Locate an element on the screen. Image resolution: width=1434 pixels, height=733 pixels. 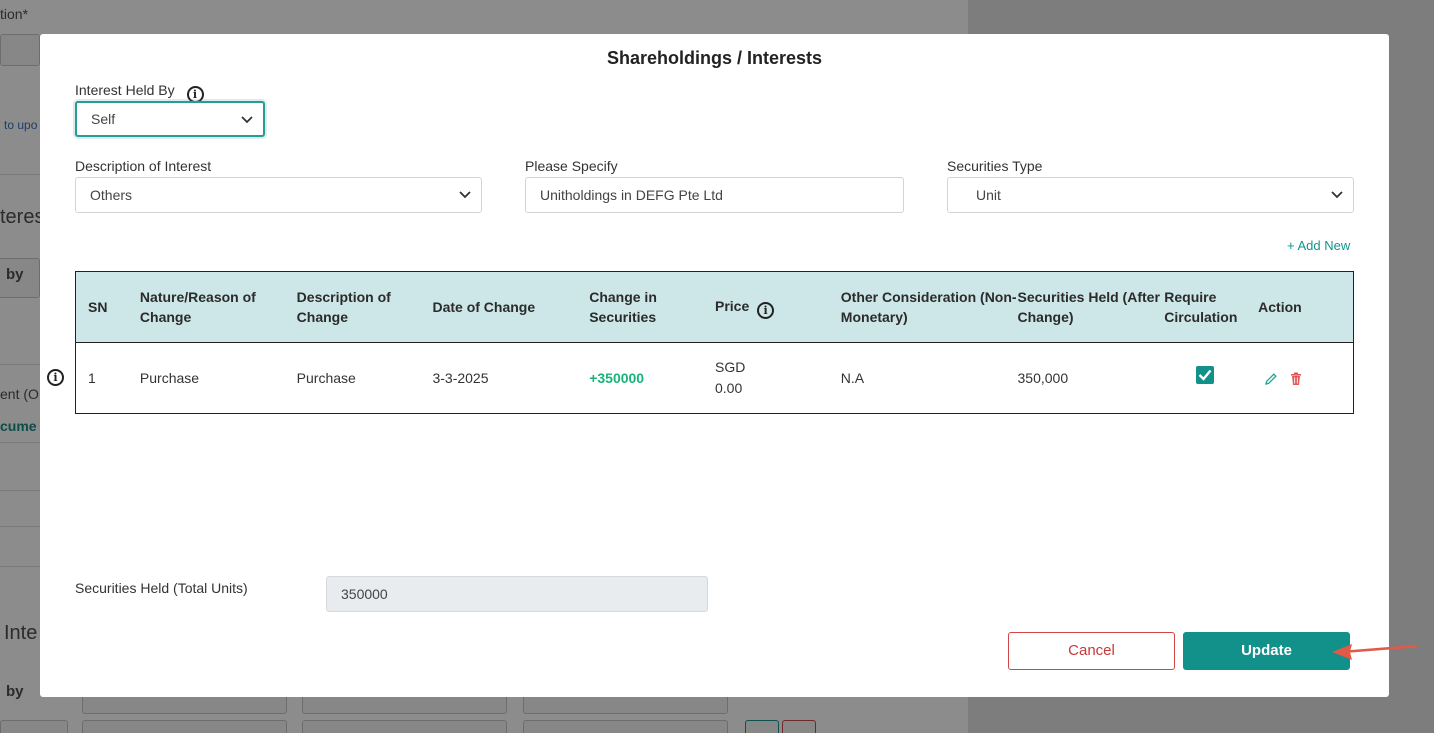
securities-type-select: Unit is located at coordinates (1150, 195).